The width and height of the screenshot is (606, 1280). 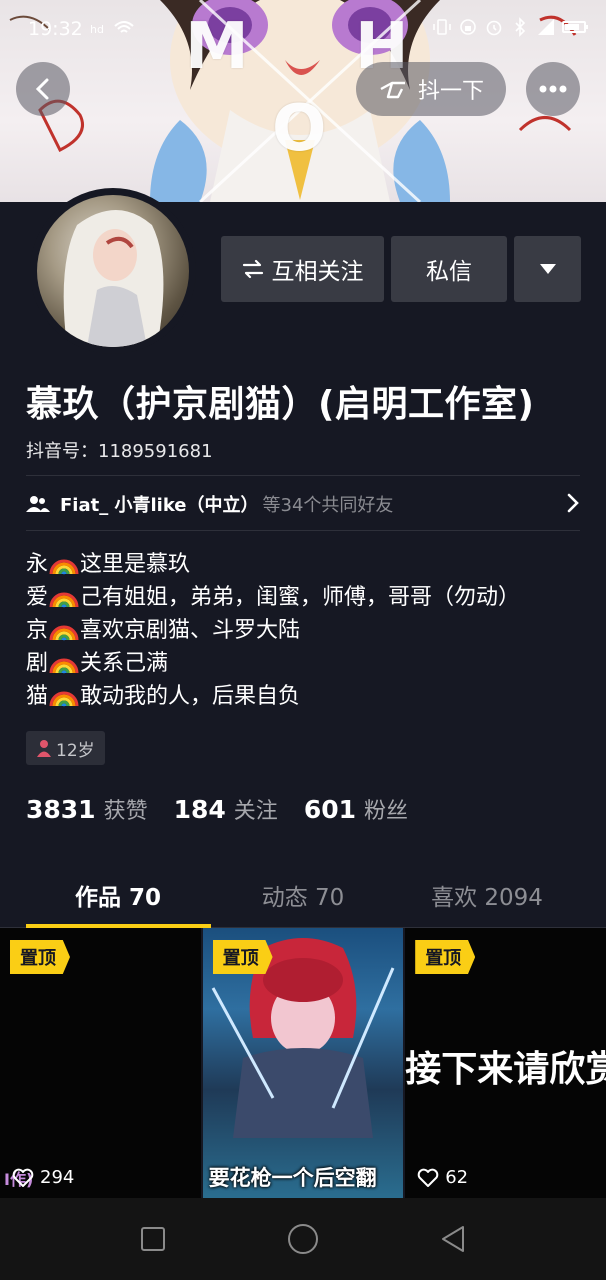 What do you see at coordinates (303, 475) in the screenshot?
I see `divider-top` at bounding box center [303, 475].